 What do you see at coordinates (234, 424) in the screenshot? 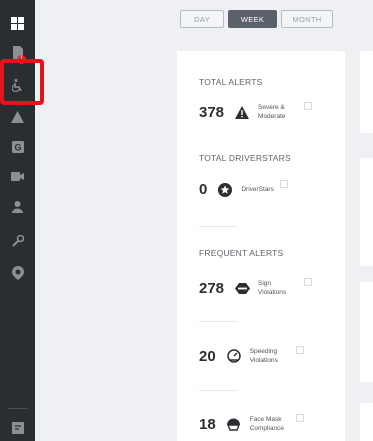
I see `face-mask-icon` at bounding box center [234, 424].